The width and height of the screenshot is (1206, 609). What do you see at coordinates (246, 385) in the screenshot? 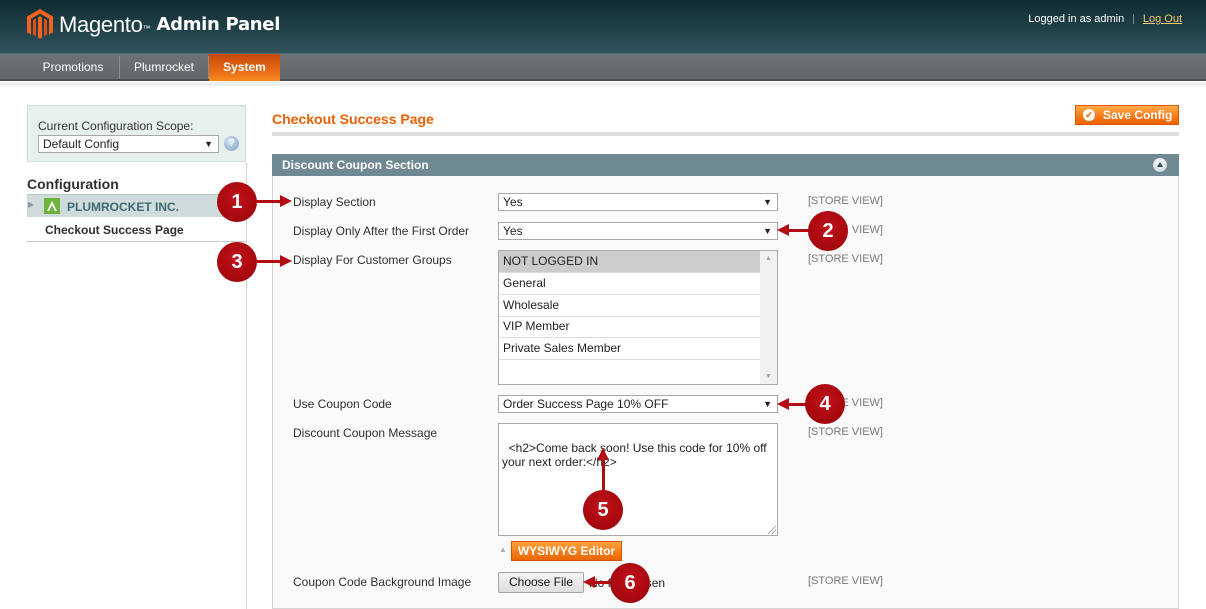
I see `sidebar-divider` at bounding box center [246, 385].